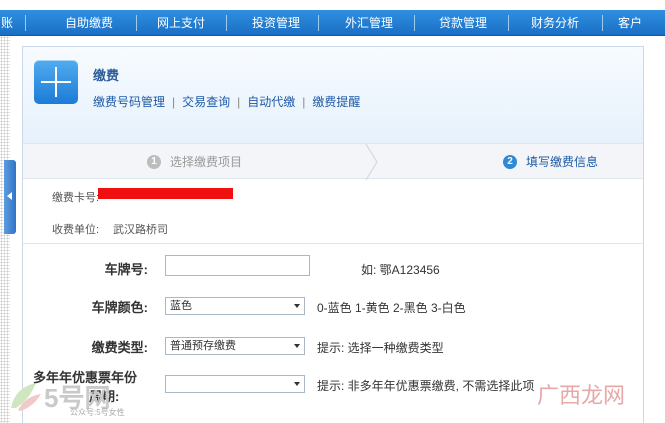 The width and height of the screenshot is (665, 423). What do you see at coordinates (333, 161) in the screenshot?
I see `step-indicator: 1 选择缴费项目 2 填写缴费信息` at bounding box center [333, 161].